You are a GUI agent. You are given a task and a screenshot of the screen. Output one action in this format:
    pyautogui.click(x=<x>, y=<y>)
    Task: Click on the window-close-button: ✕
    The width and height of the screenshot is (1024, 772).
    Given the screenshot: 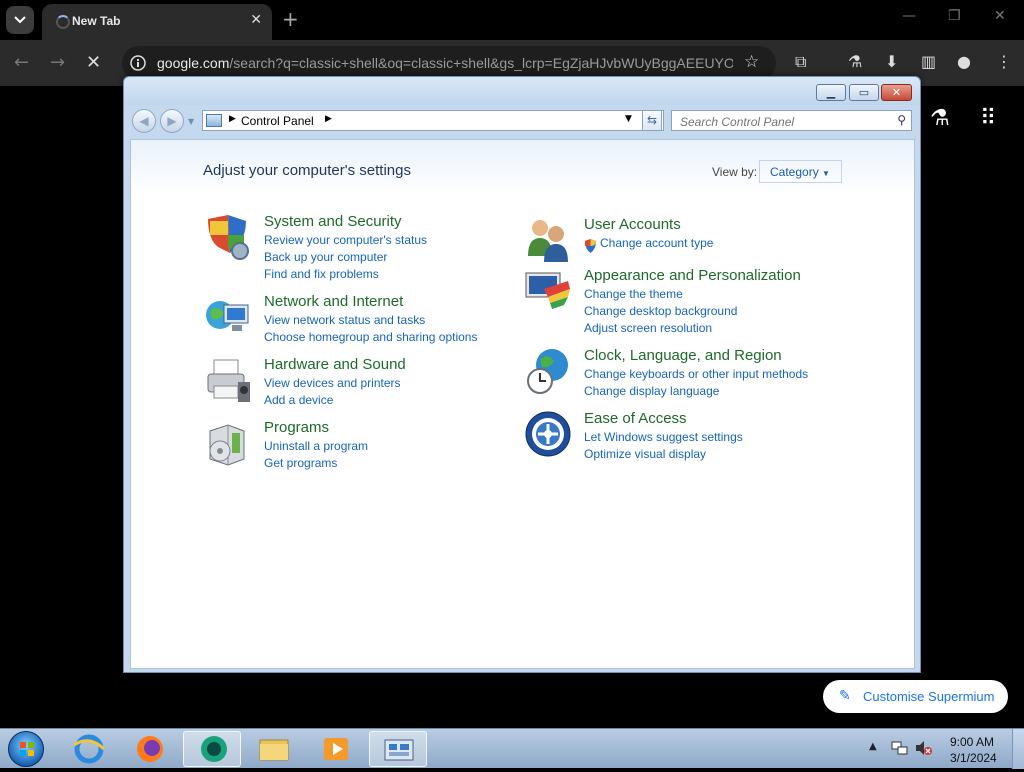 What is the action you would take?
    pyautogui.click(x=896, y=92)
    